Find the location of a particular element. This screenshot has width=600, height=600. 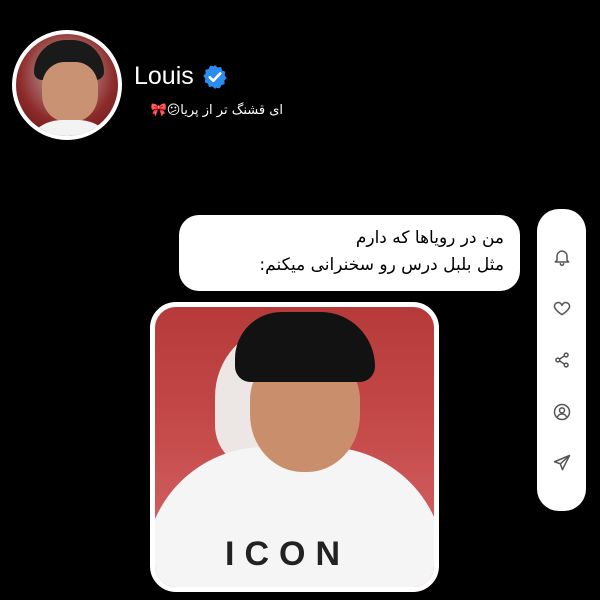

photo-hair is located at coordinates (305, 347).